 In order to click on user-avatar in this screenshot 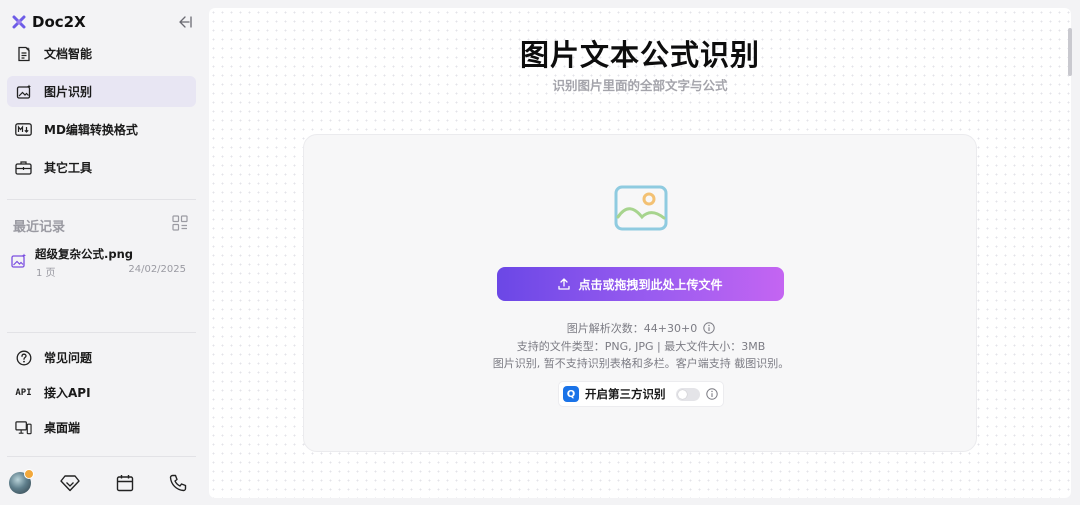, I will do `click(21, 481)`.